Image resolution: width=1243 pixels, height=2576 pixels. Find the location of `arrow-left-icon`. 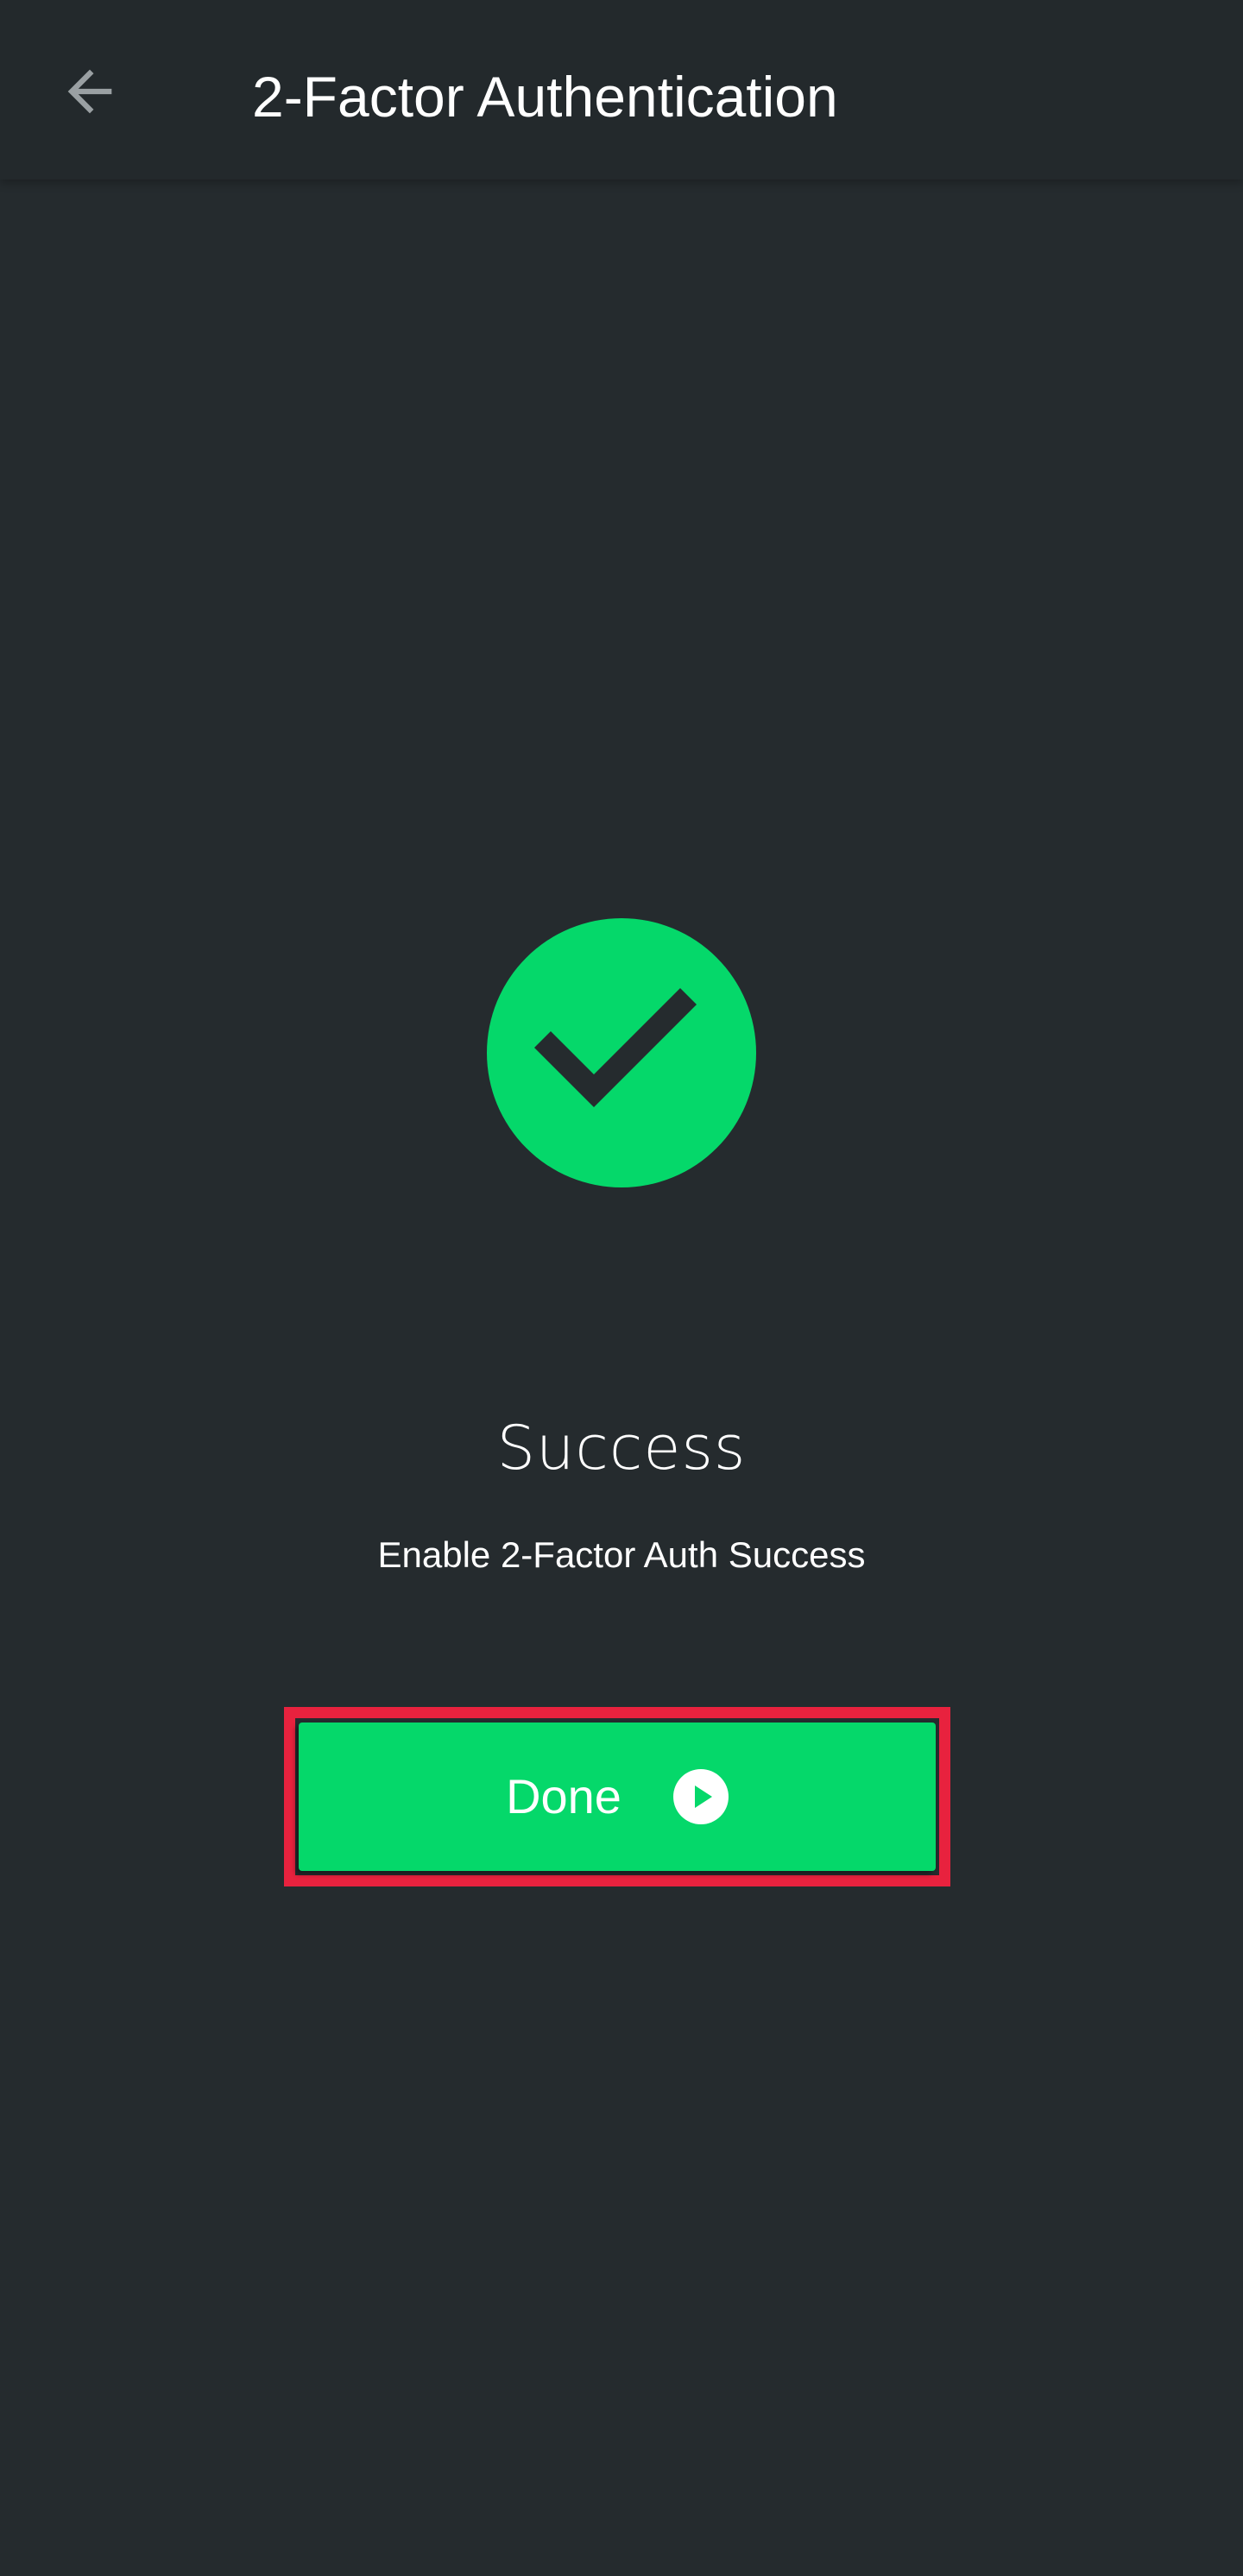

arrow-left-icon is located at coordinates (90, 91).